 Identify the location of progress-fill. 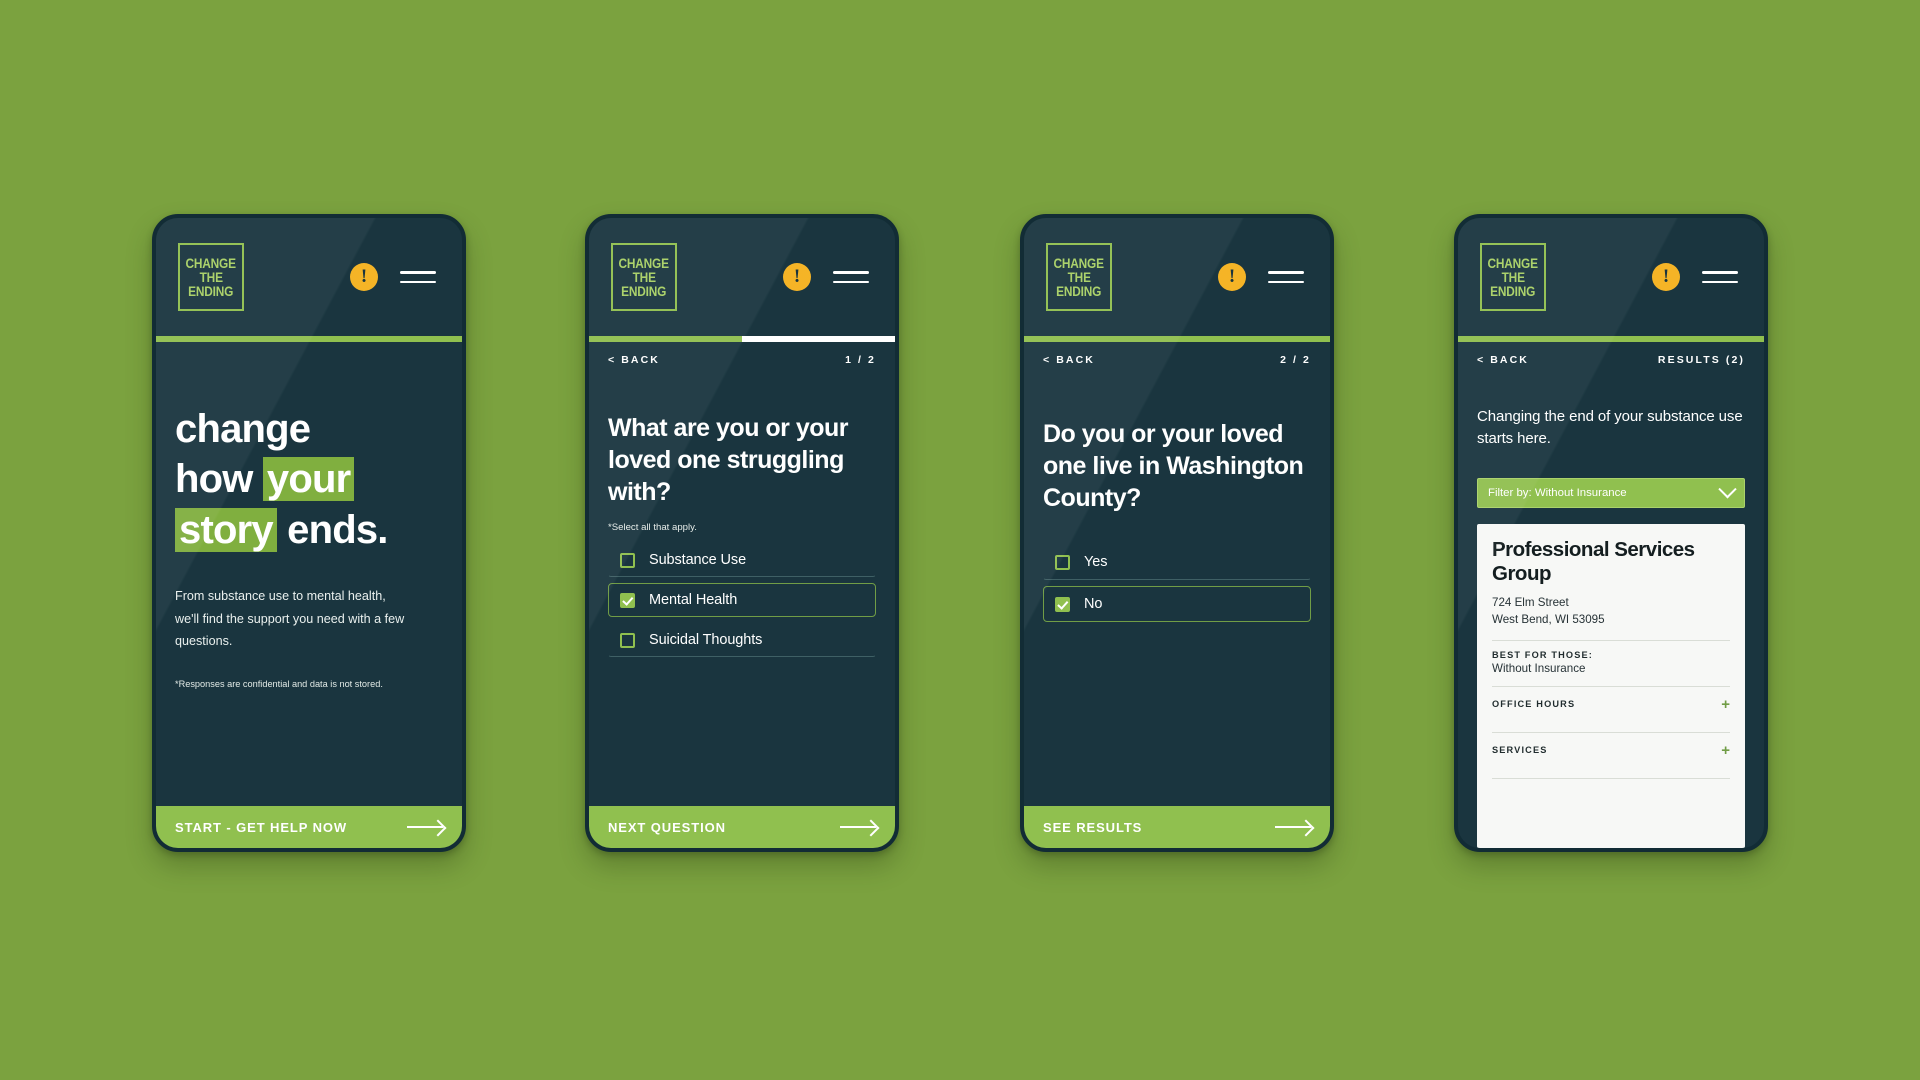
(309, 339).